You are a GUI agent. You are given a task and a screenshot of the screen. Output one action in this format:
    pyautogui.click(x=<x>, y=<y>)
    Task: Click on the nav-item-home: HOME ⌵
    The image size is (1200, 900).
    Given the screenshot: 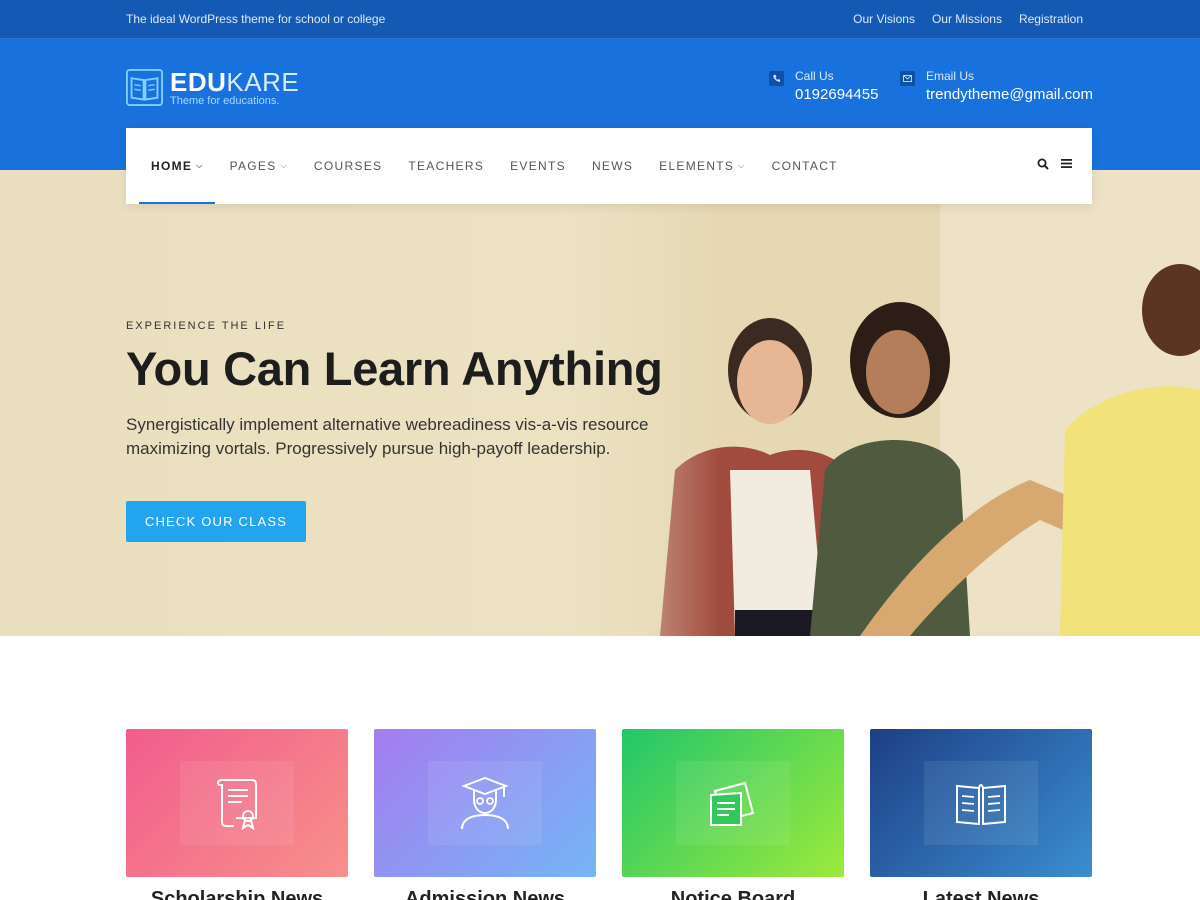 What is the action you would take?
    pyautogui.click(x=177, y=166)
    